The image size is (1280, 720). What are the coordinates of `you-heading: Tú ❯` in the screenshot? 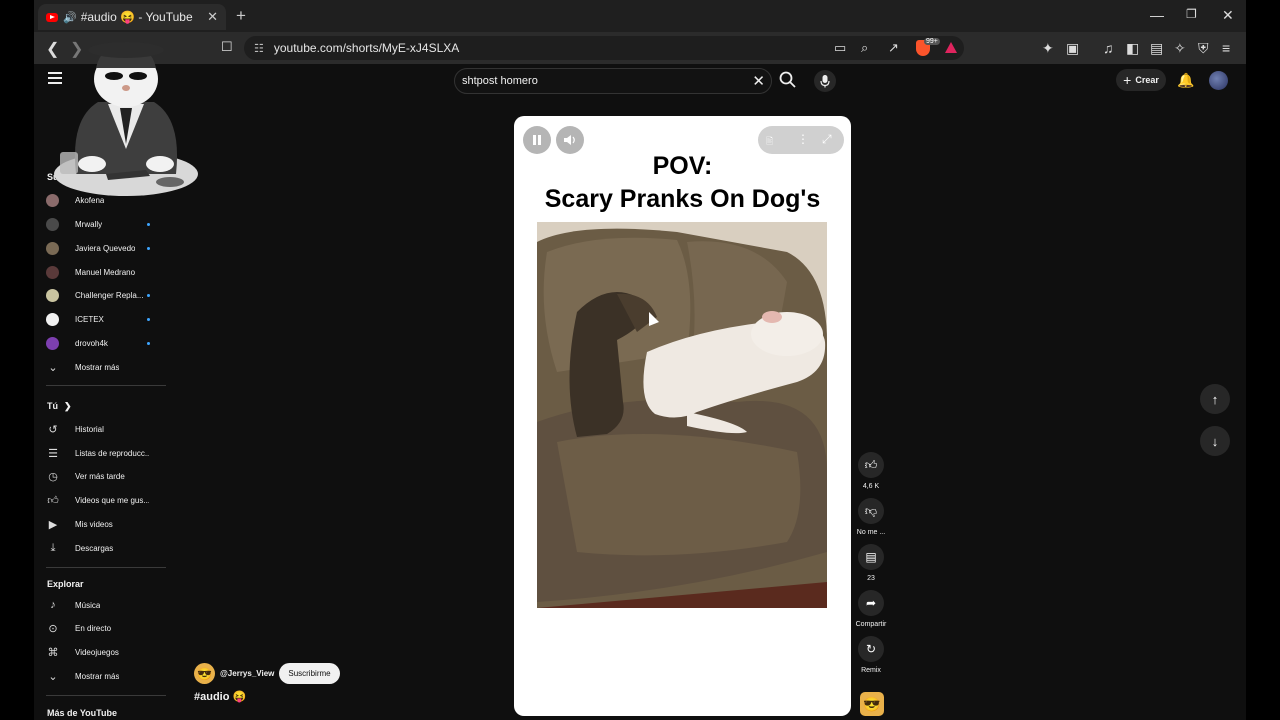 It's located at (107, 406).